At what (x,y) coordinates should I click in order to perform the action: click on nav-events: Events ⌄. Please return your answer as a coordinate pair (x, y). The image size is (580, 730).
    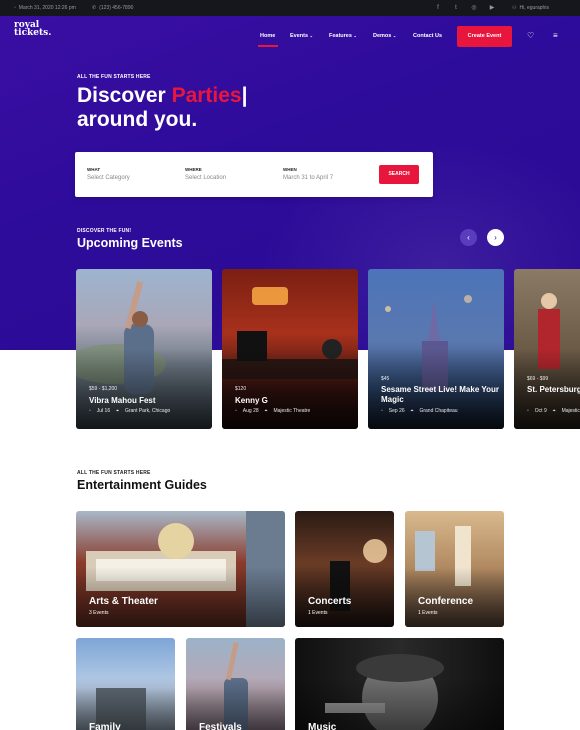
    Looking at the image, I should click on (301, 36).